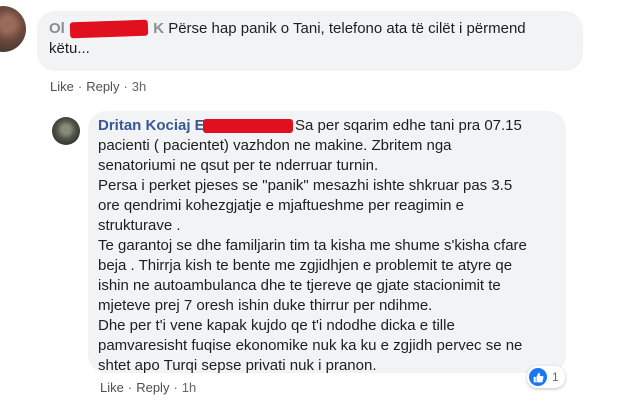  I want to click on thumbs-up-glyph, so click(538, 377).